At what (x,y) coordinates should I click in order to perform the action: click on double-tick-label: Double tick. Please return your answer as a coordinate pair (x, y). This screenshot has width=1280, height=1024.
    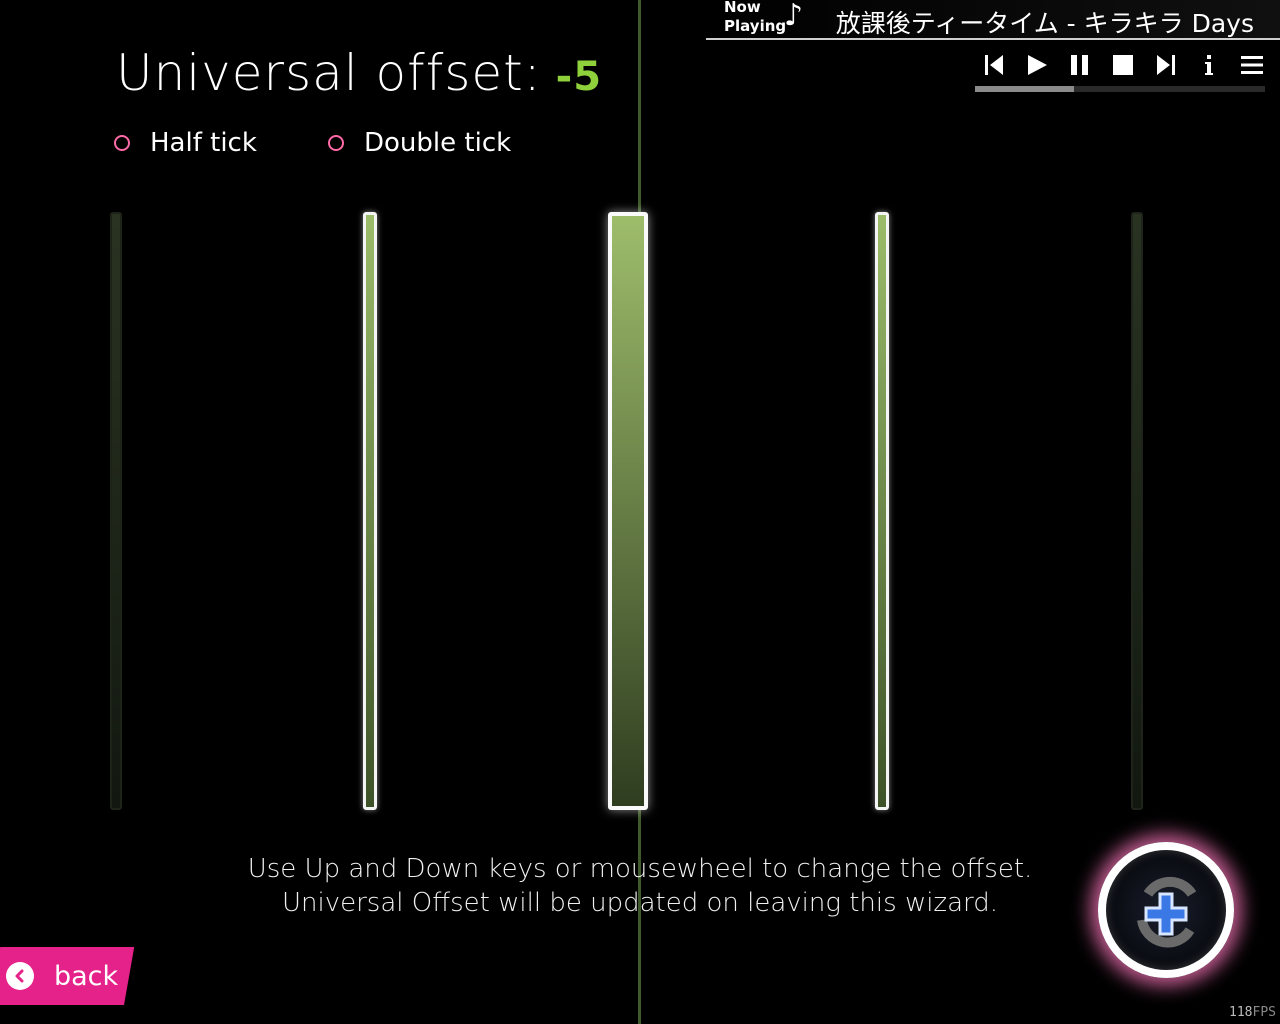
    Looking at the image, I should click on (438, 143).